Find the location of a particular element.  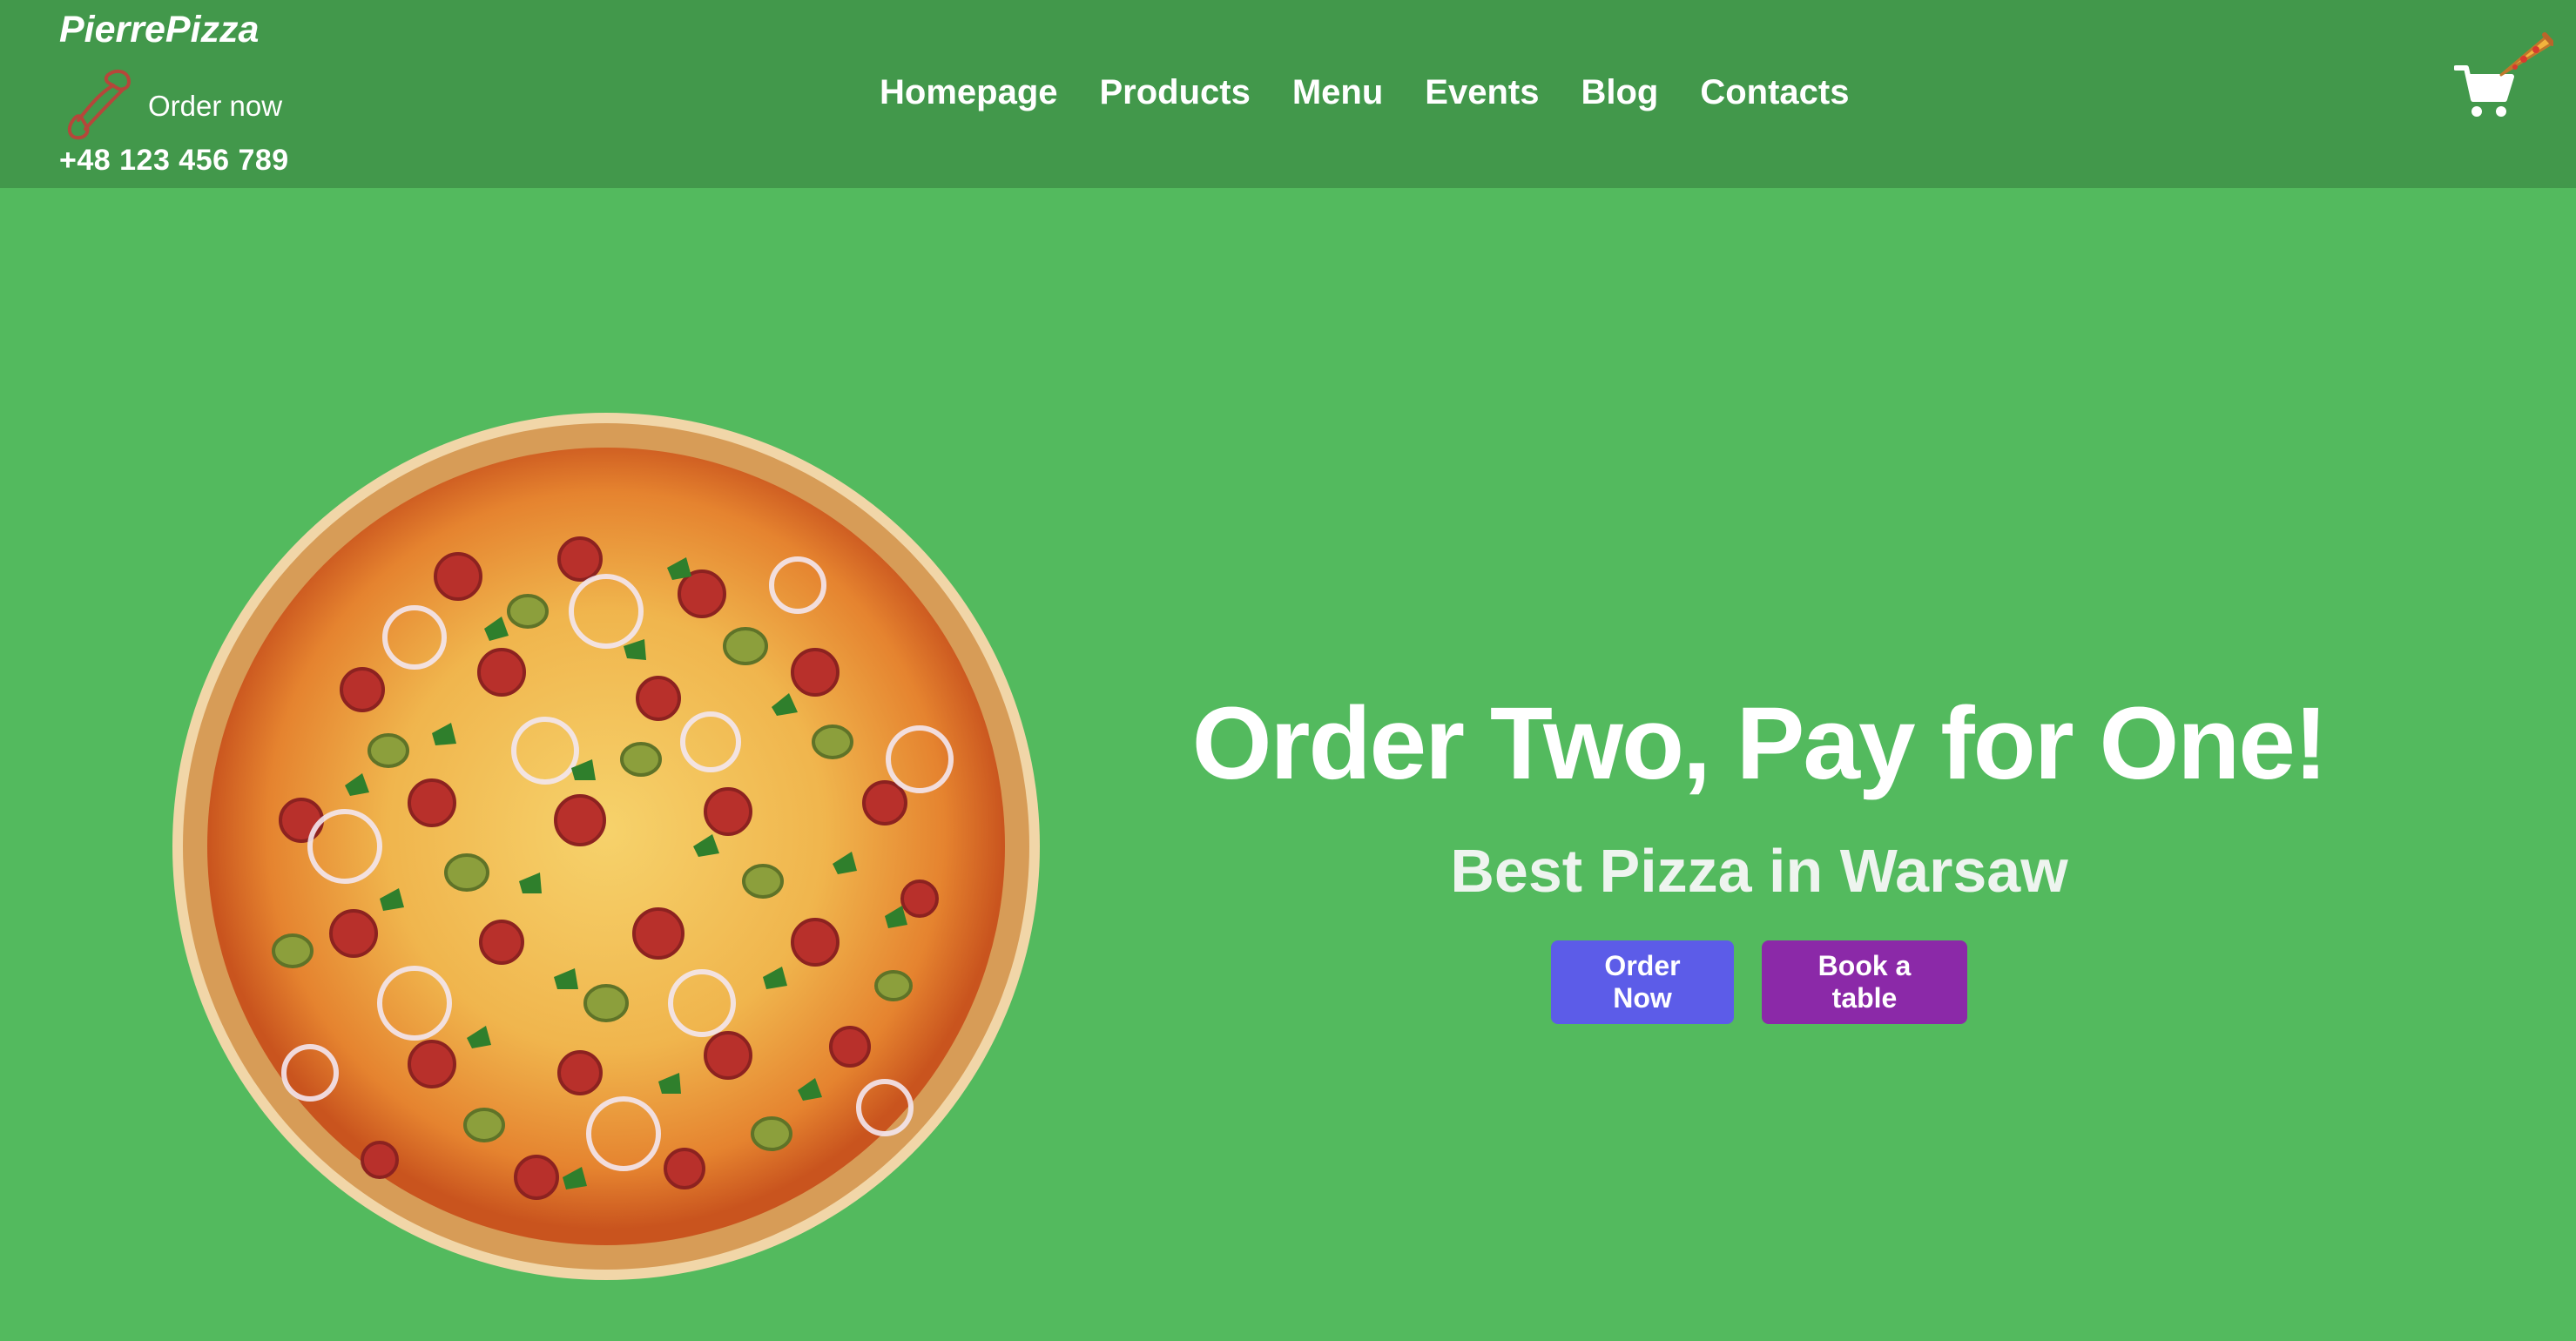

pizza-slice-icon is located at coordinates (2526, 55).